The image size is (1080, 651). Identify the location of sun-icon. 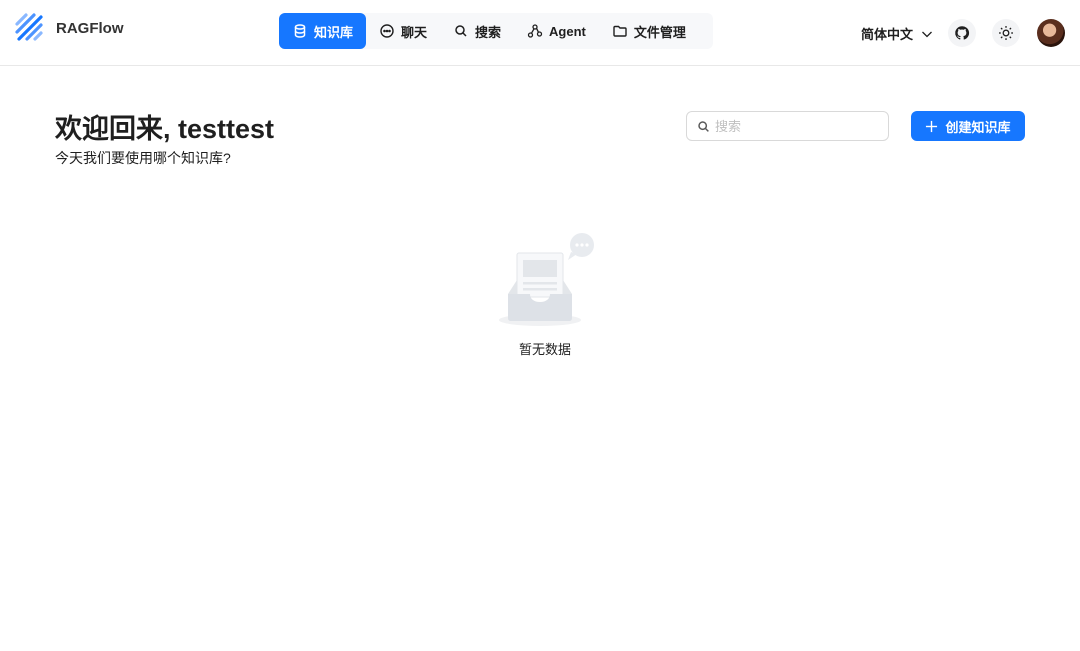
(1006, 33).